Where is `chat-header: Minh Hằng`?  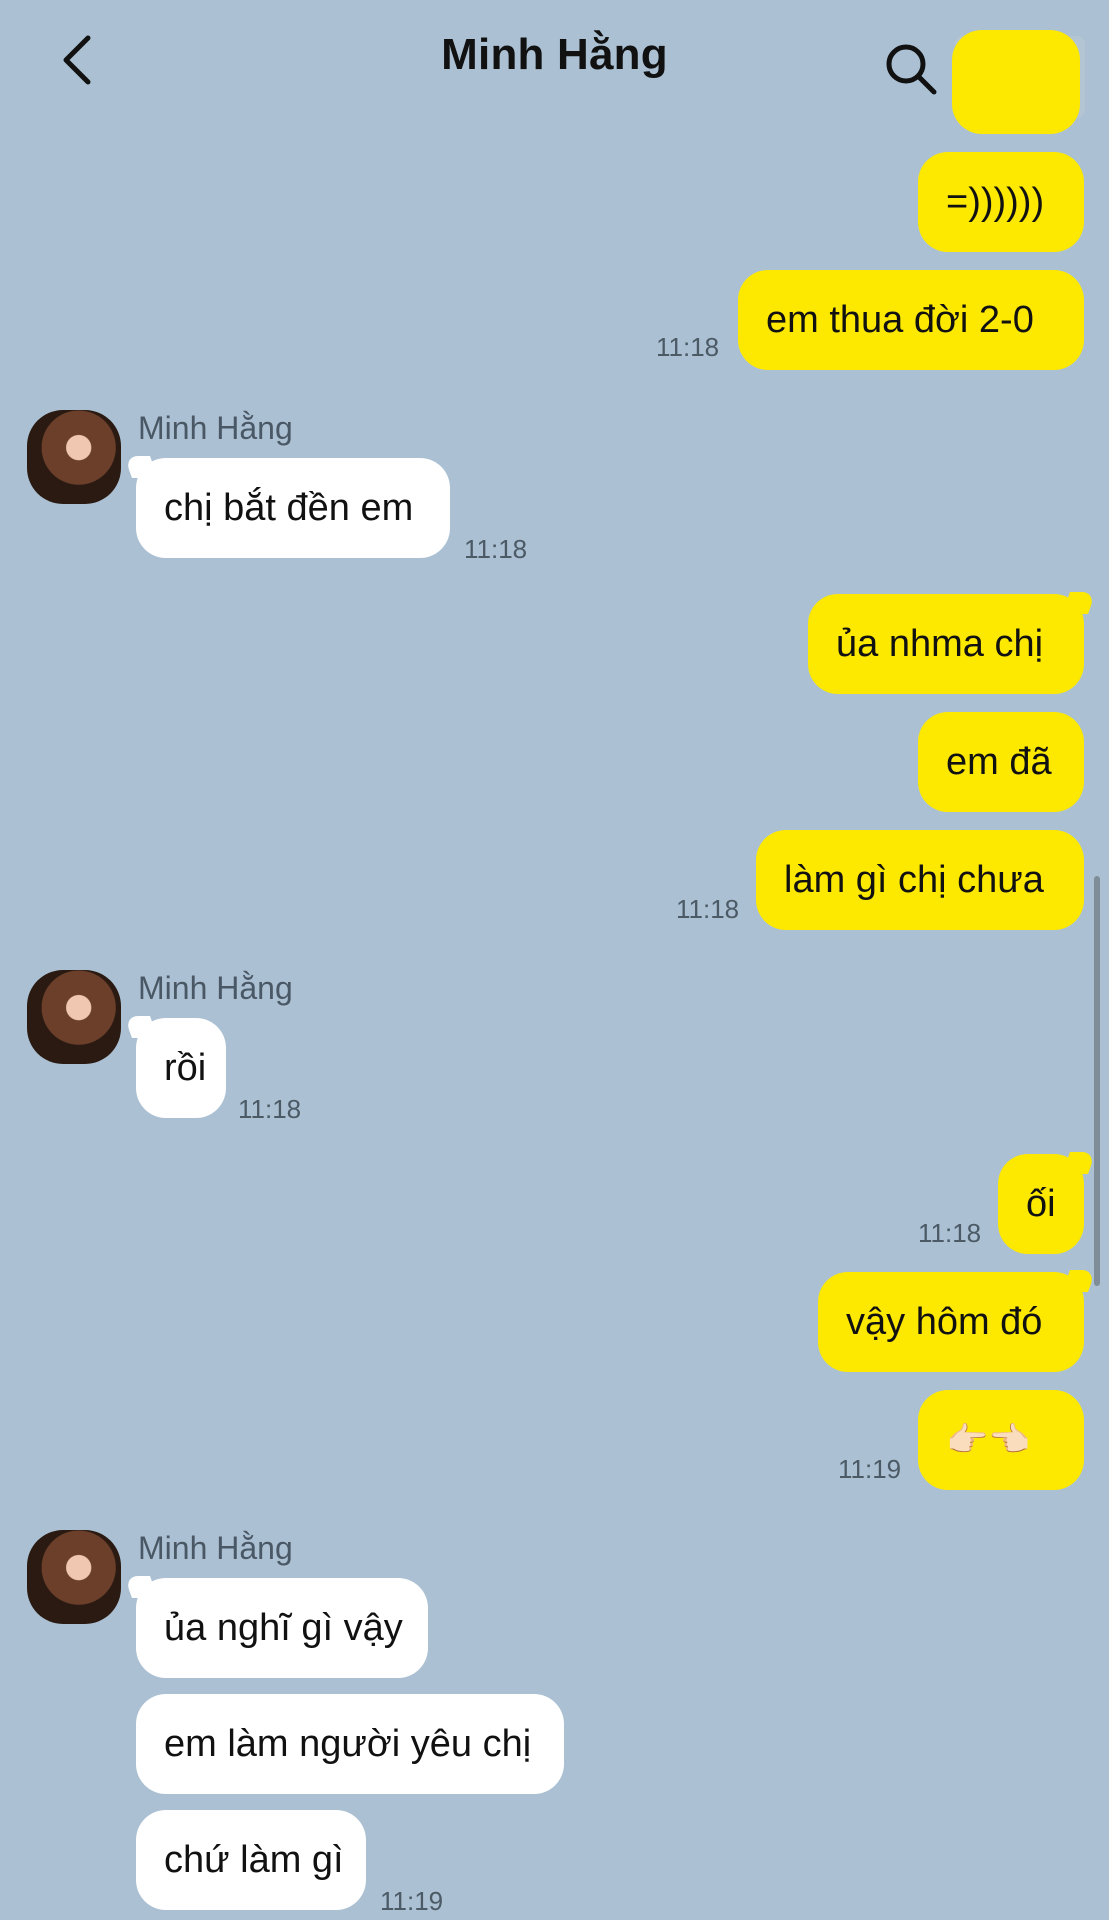 chat-header: Minh Hằng is located at coordinates (554, 60).